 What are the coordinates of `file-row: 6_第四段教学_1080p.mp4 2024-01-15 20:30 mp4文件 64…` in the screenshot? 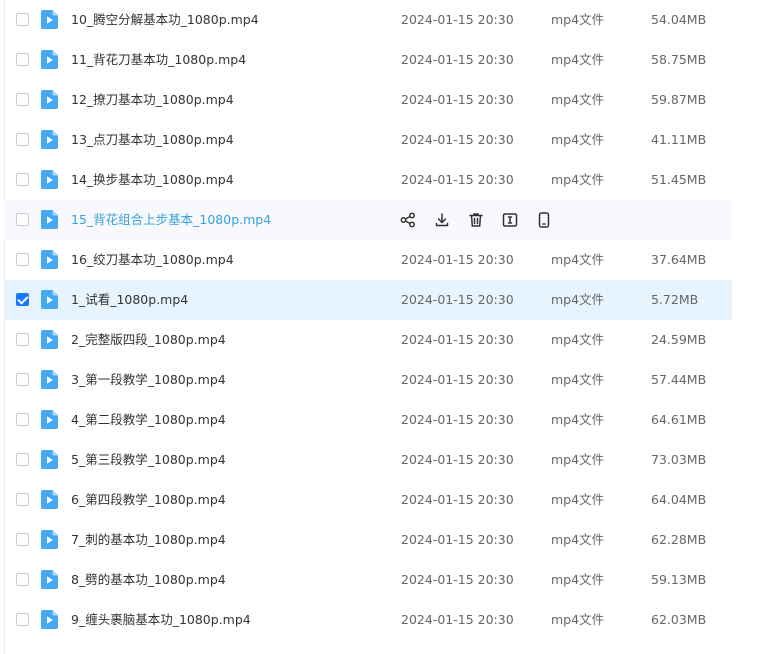 It's located at (368, 500).